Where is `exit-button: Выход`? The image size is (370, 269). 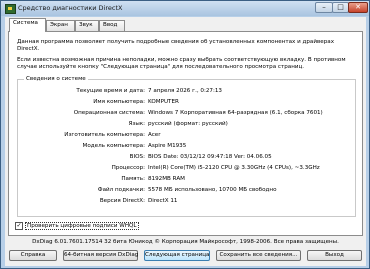 exit-button: Выход is located at coordinates (334, 255).